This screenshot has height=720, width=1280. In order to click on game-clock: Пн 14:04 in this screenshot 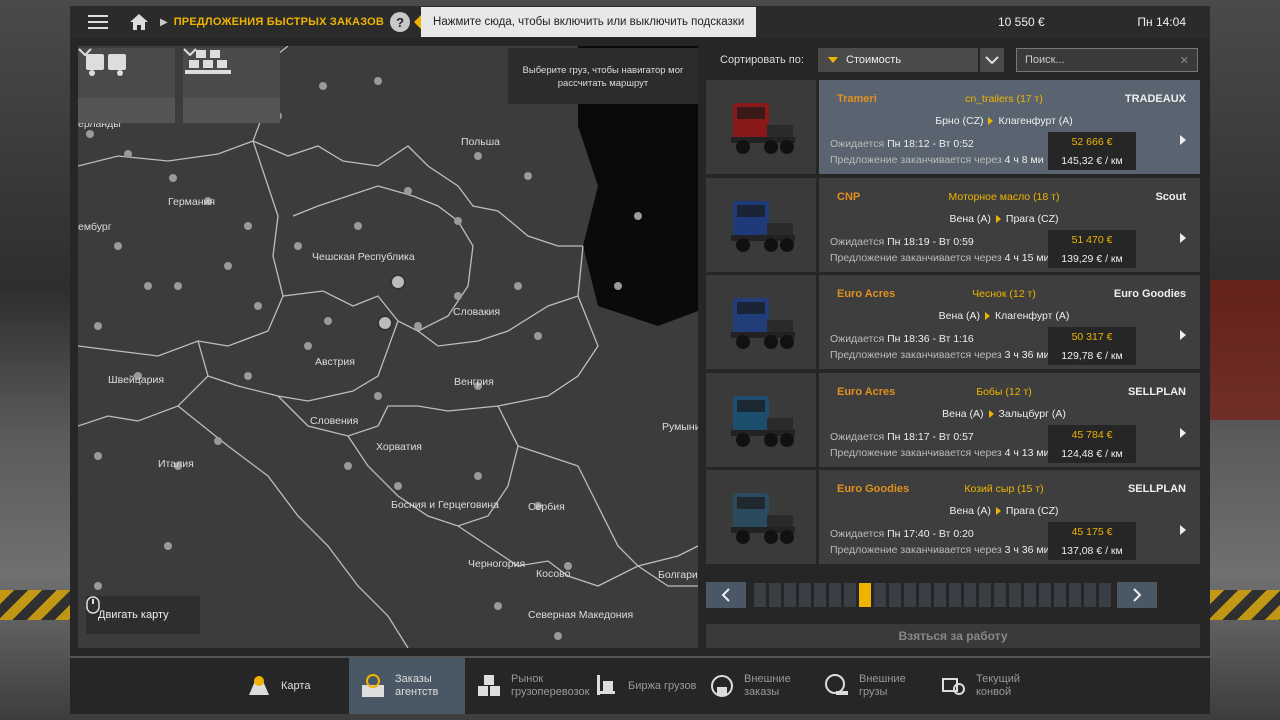, I will do `click(1161, 22)`.